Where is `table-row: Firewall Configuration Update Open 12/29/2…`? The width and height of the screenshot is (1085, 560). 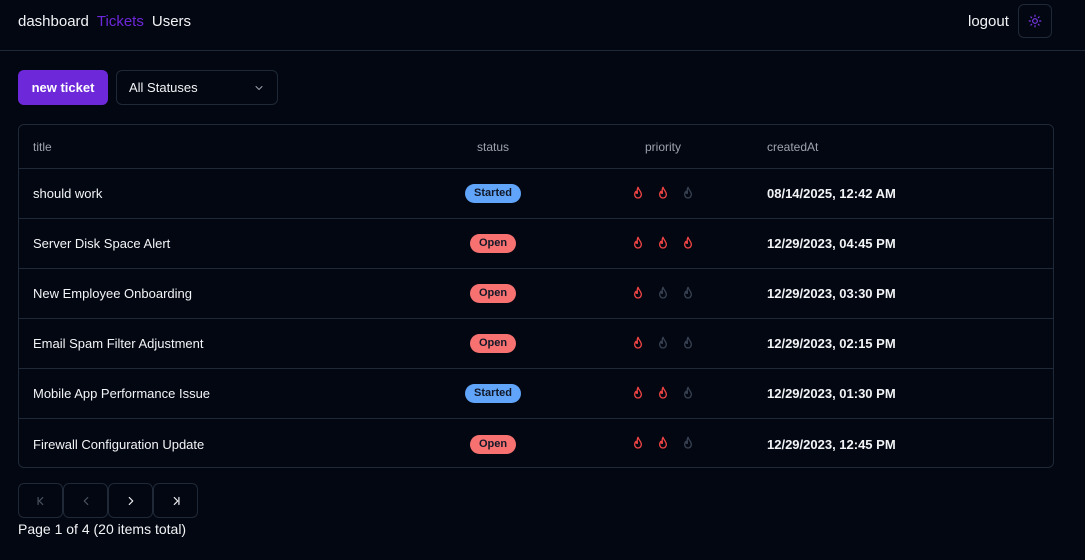
table-row: Firewall Configuration Update Open 12/29/2… is located at coordinates (536, 443).